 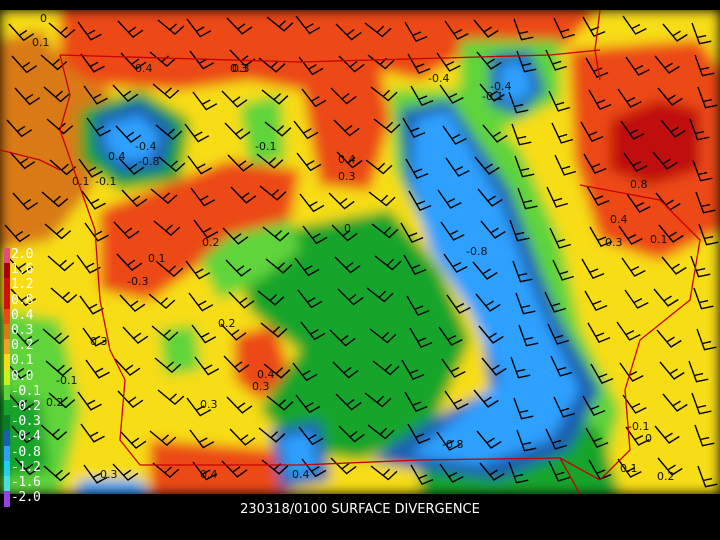 What do you see at coordinates (284, 509) in the screenshot?
I see `caption-date-time: 230318/0100` at bounding box center [284, 509].